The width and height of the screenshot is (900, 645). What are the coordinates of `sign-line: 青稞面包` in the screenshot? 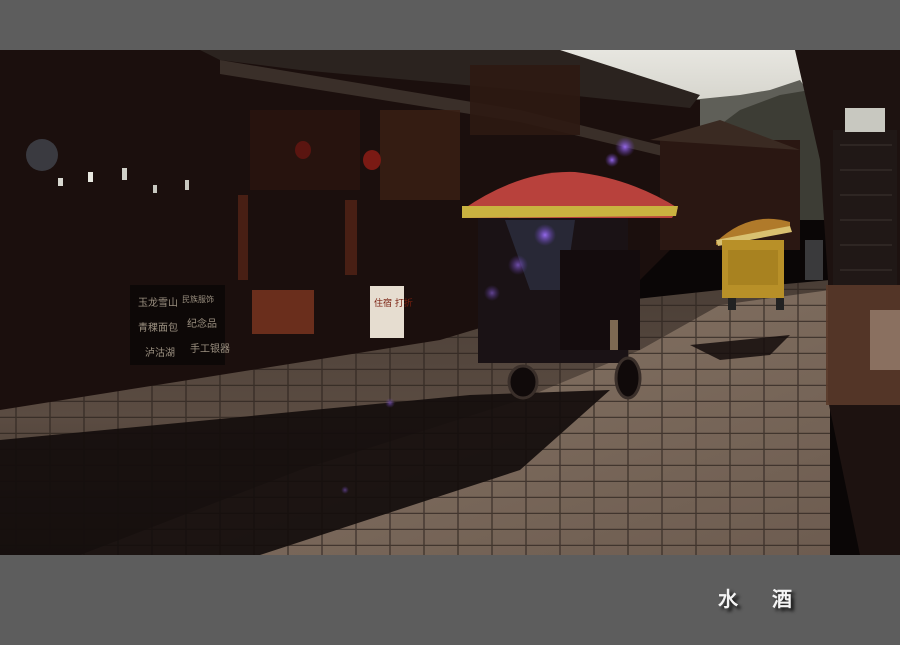 It's located at (158, 327).